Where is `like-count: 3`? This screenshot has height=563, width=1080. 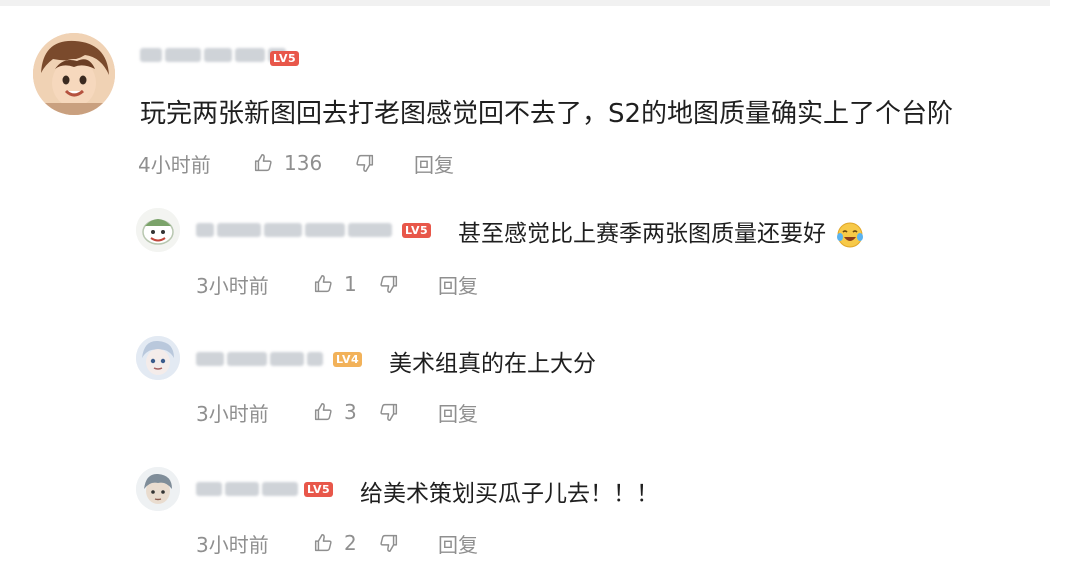
like-count: 3 is located at coordinates (350, 412).